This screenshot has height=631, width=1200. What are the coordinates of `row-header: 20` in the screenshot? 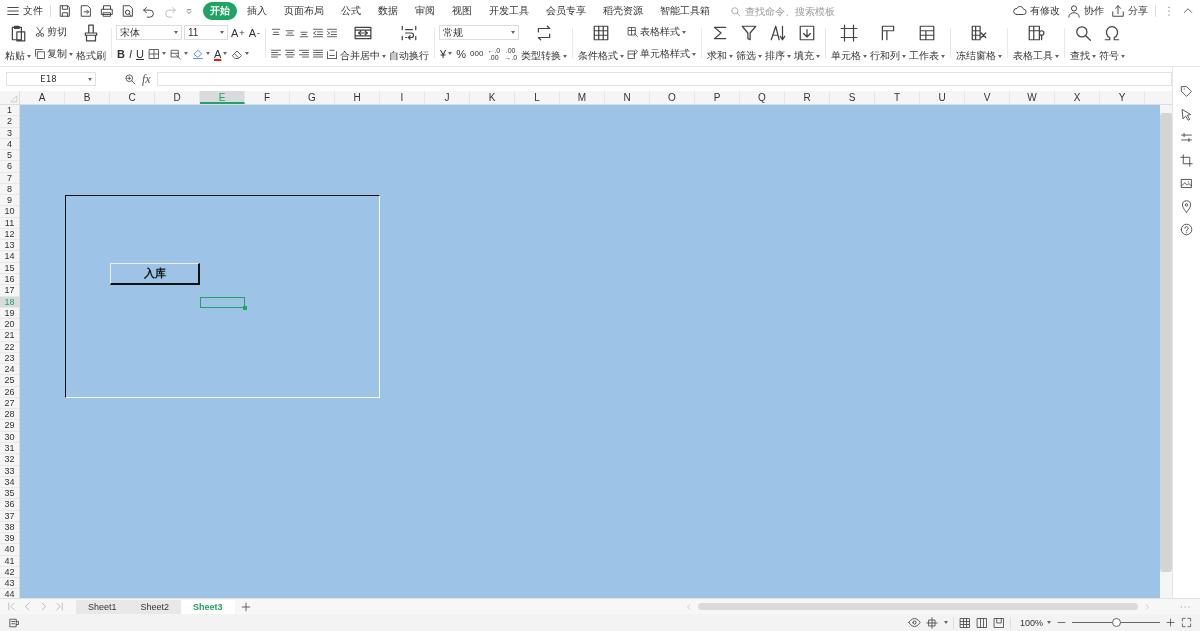 It's located at (9, 325).